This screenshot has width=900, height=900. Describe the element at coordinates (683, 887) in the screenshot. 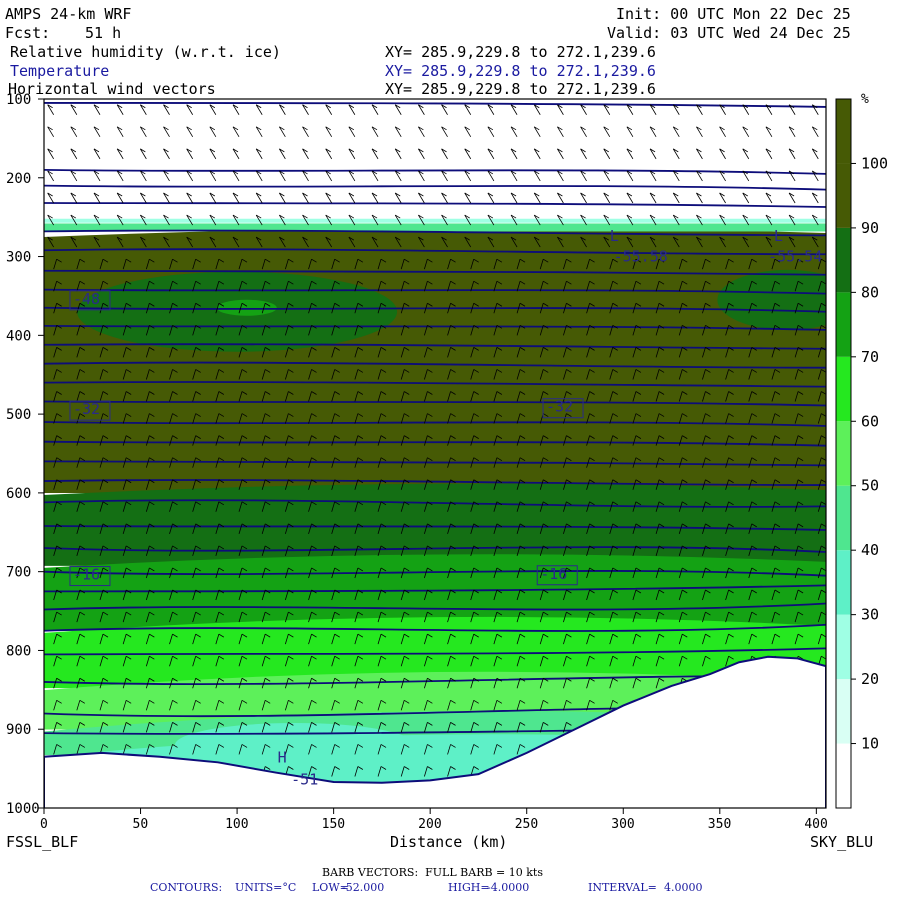

I see `interval-value: 4.0000` at that location.